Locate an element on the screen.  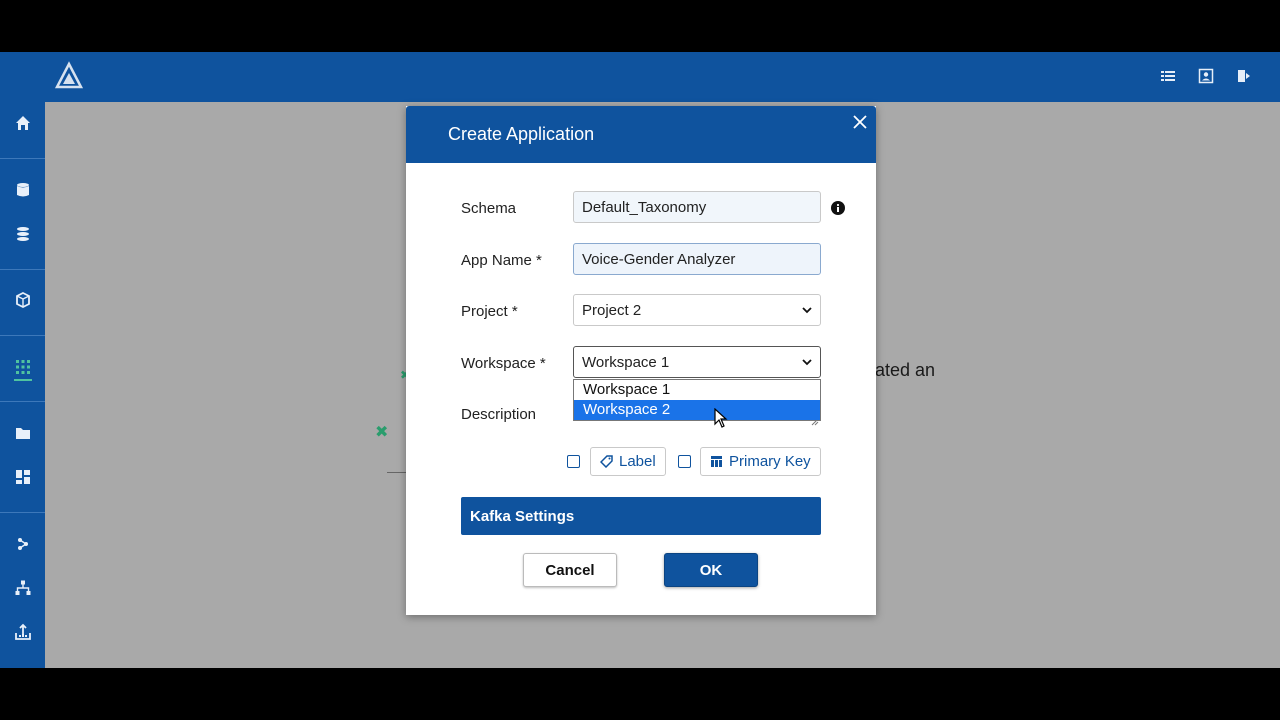
kafka-settings-section: Kafka Settings is located at coordinates (641, 516).